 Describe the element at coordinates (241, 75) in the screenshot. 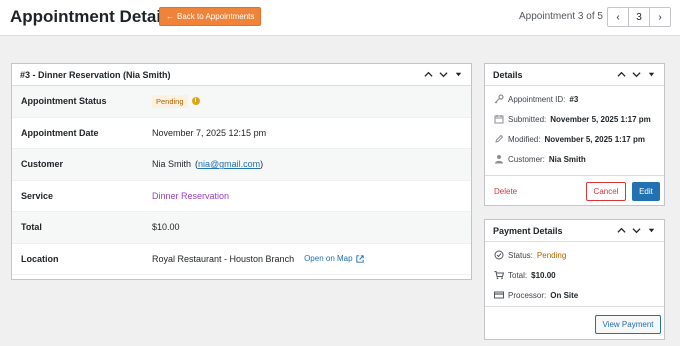

I see `appointment-panel-header: #3 - Dinner Reservation (Nia Smith)` at that location.